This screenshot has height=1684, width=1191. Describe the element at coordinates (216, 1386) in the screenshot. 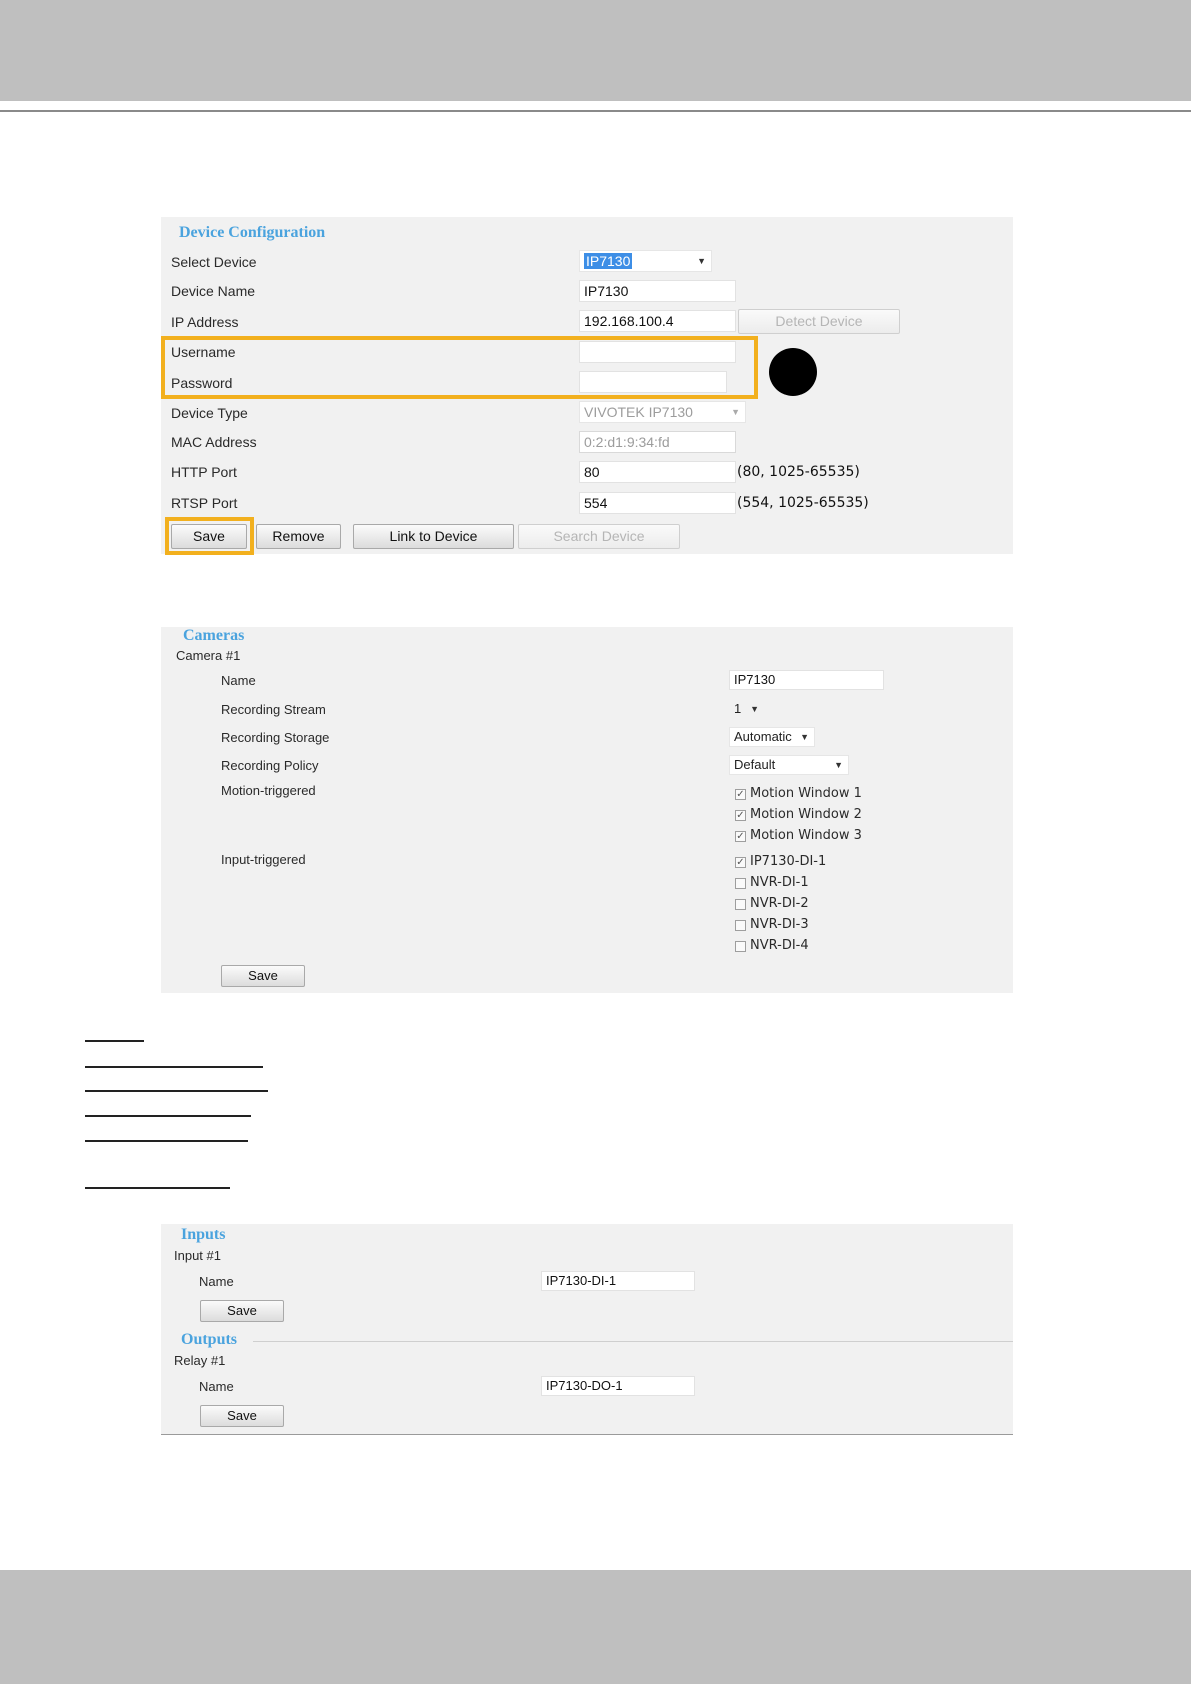

I see `relay-name-label: Name` at that location.